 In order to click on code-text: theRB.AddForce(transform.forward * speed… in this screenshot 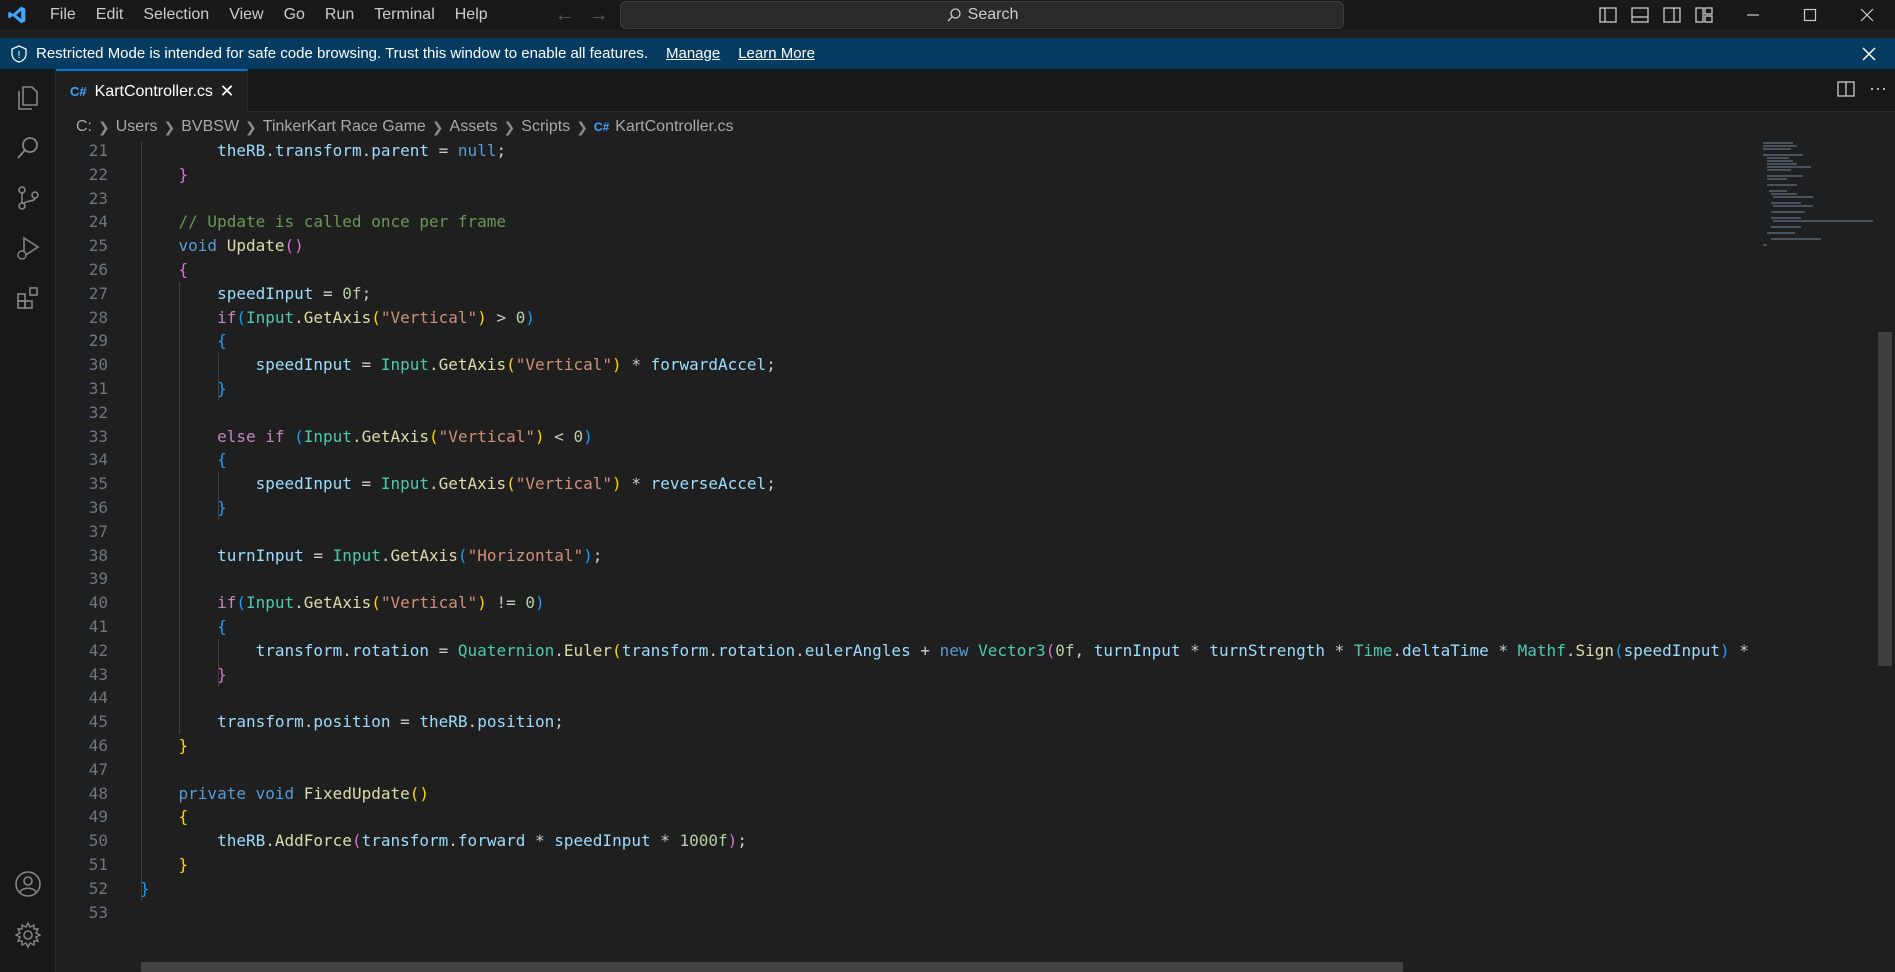, I will do `click(482, 841)`.